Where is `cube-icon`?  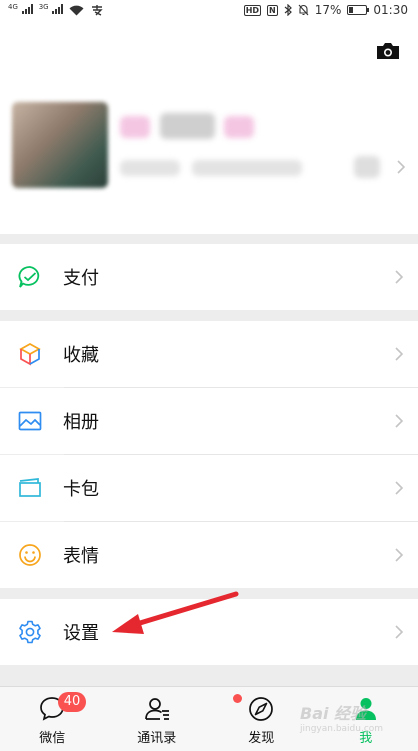
cube-icon is located at coordinates (30, 354).